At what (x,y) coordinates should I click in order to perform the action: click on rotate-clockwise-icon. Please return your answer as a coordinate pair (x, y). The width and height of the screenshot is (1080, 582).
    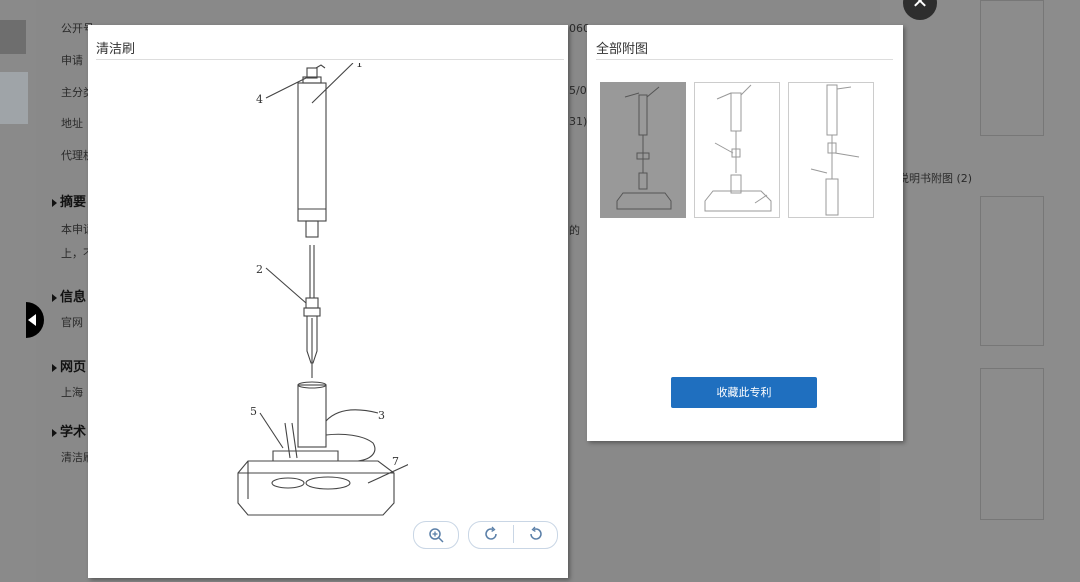
    Looking at the image, I should click on (491, 533).